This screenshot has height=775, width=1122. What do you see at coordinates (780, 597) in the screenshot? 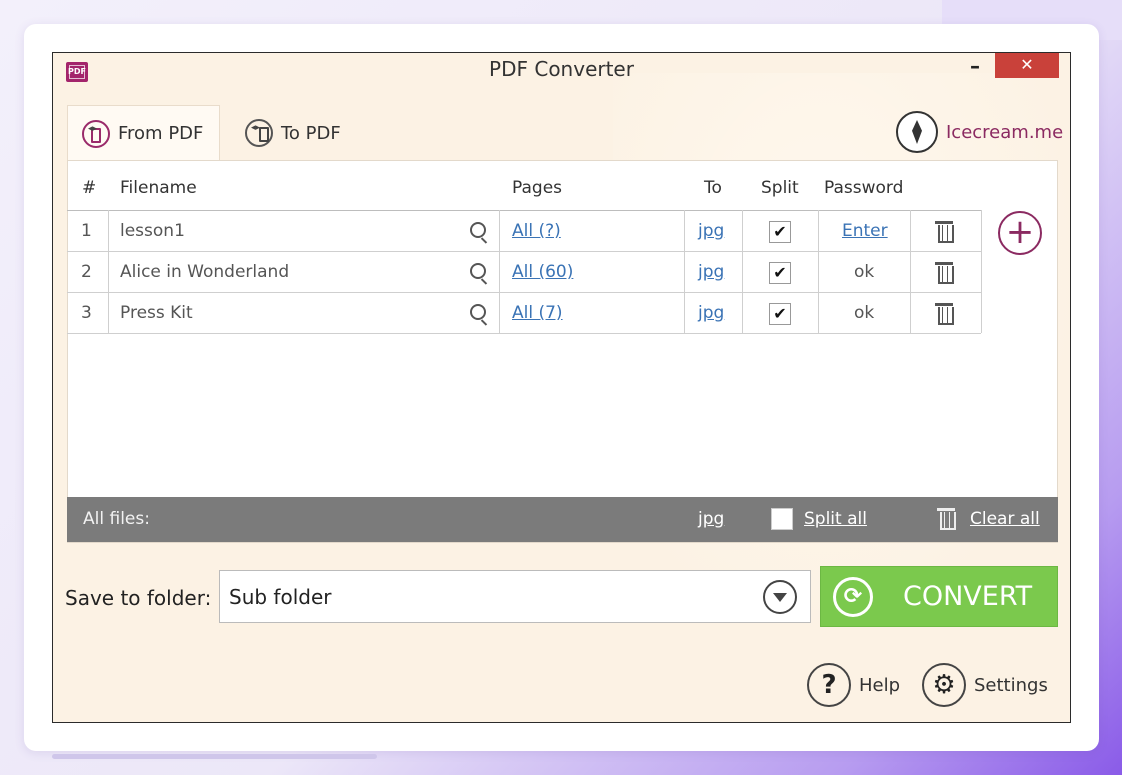
I see `chevron-down-icon` at bounding box center [780, 597].